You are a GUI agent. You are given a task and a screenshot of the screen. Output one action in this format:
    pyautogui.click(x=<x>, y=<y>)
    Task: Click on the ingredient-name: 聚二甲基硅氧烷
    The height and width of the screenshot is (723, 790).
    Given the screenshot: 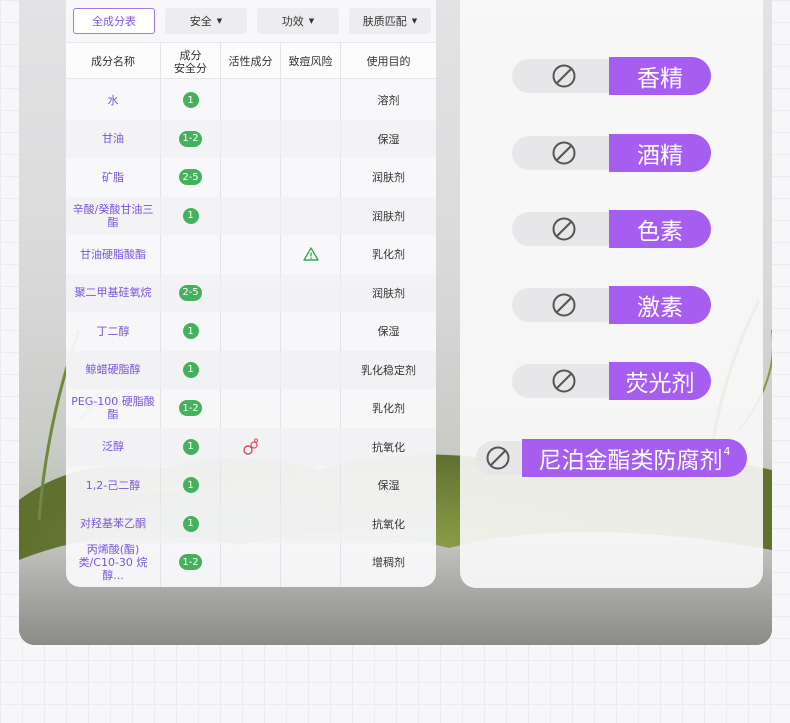 What is the action you would take?
    pyautogui.click(x=113, y=293)
    